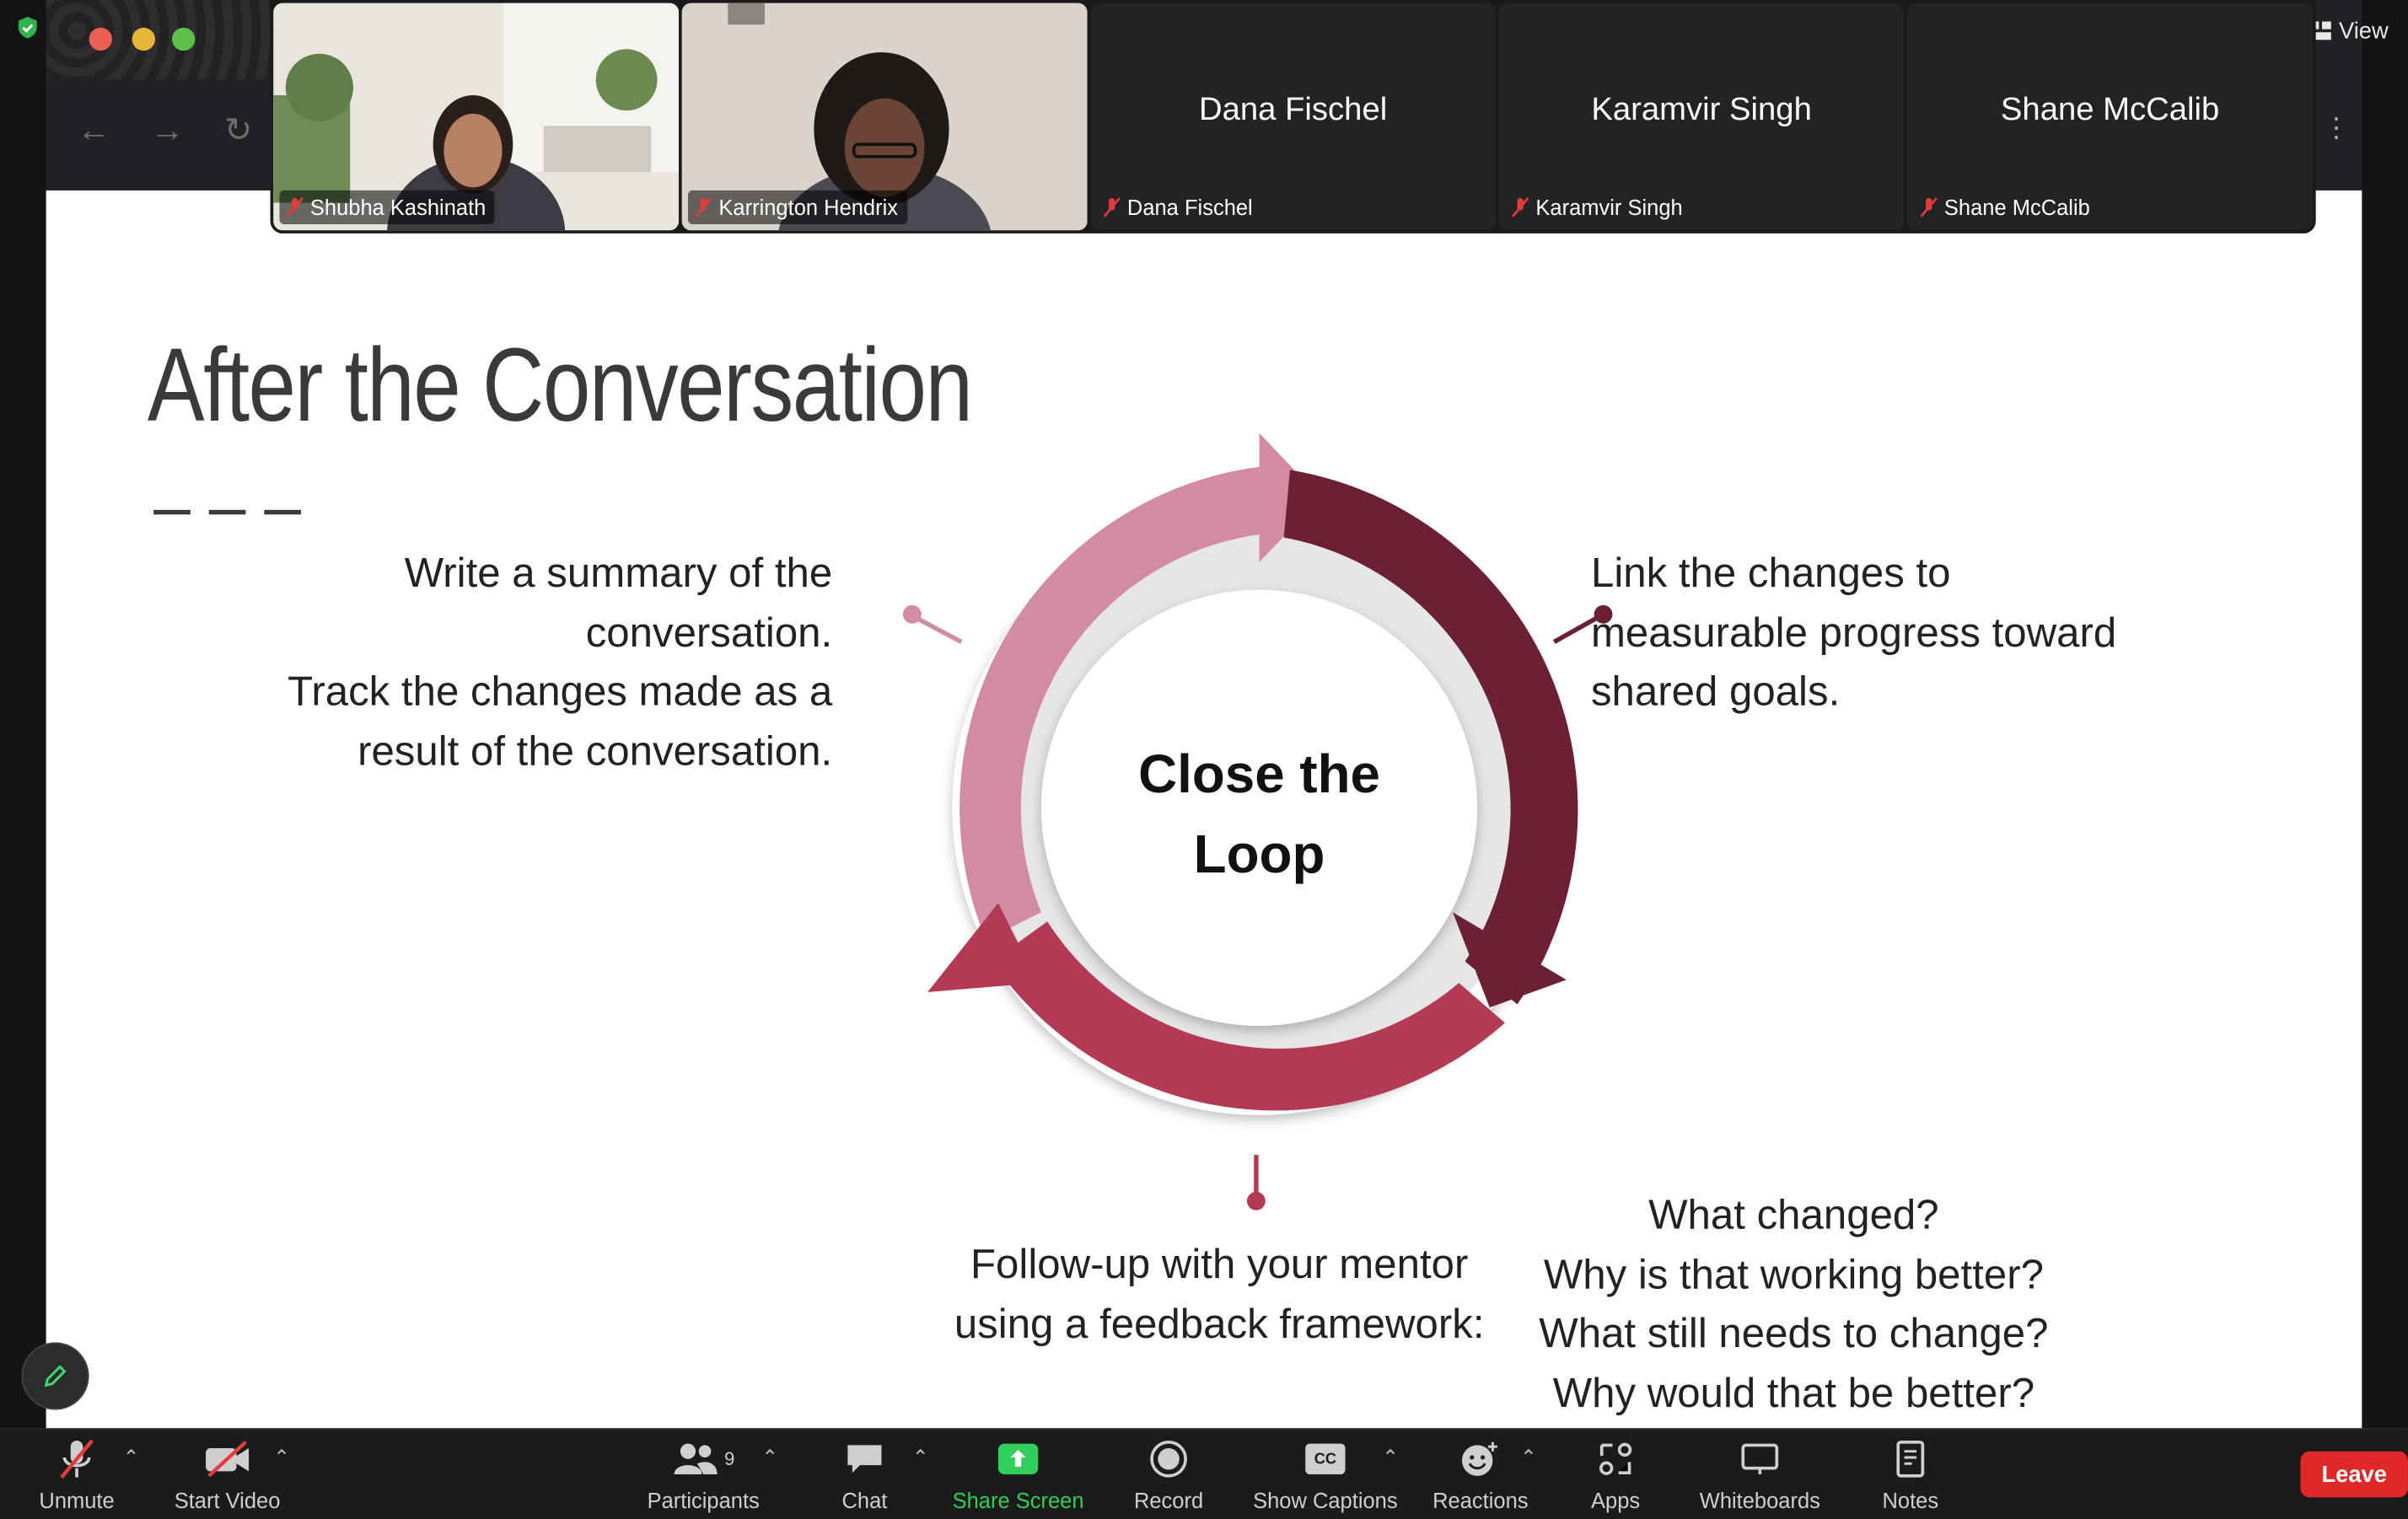 Image resolution: width=2408 pixels, height=1519 pixels. I want to click on annotate-button, so click(55, 1376).